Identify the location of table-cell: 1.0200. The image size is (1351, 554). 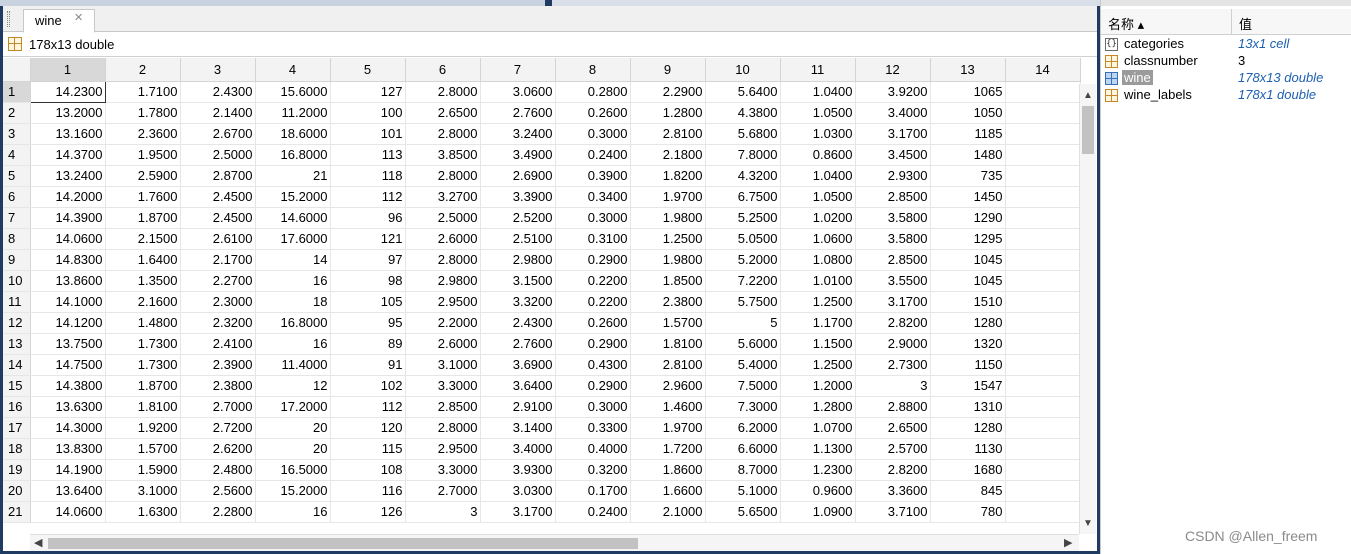
(818, 218).